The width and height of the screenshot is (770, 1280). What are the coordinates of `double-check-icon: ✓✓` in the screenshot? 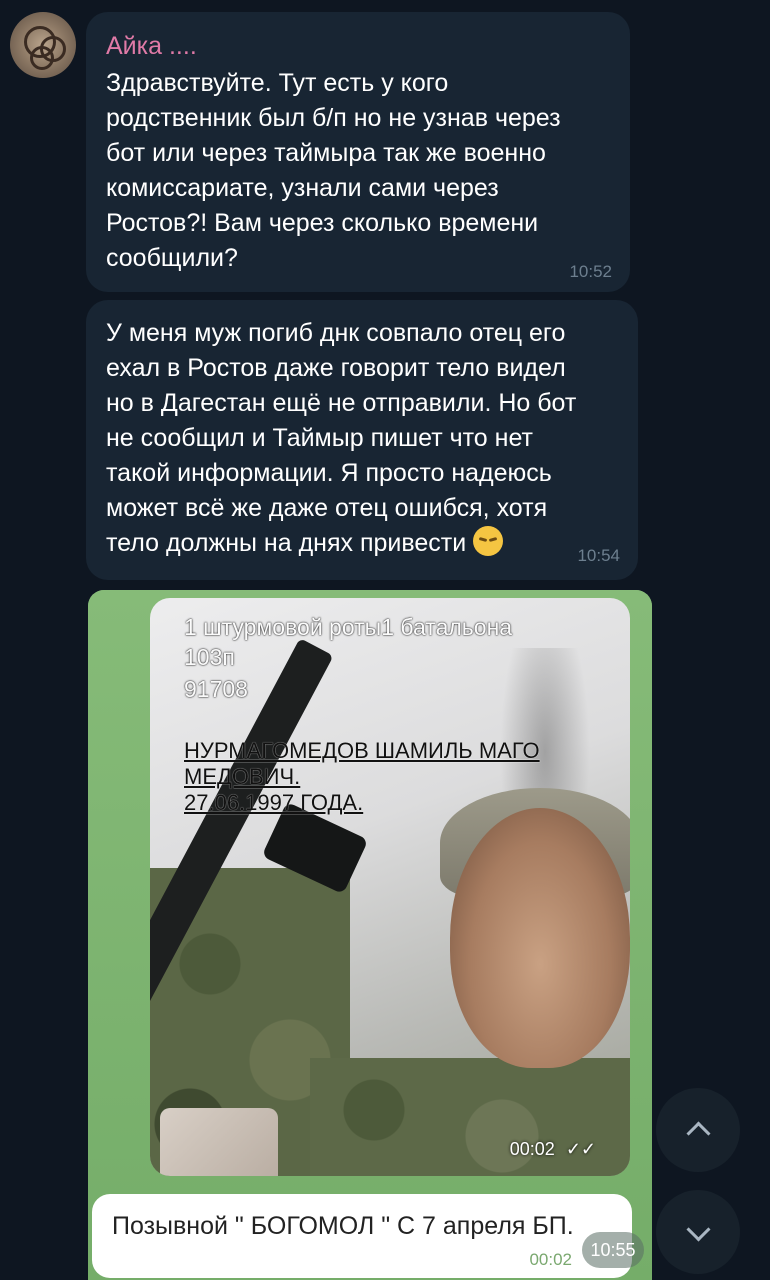 It's located at (580, 1149).